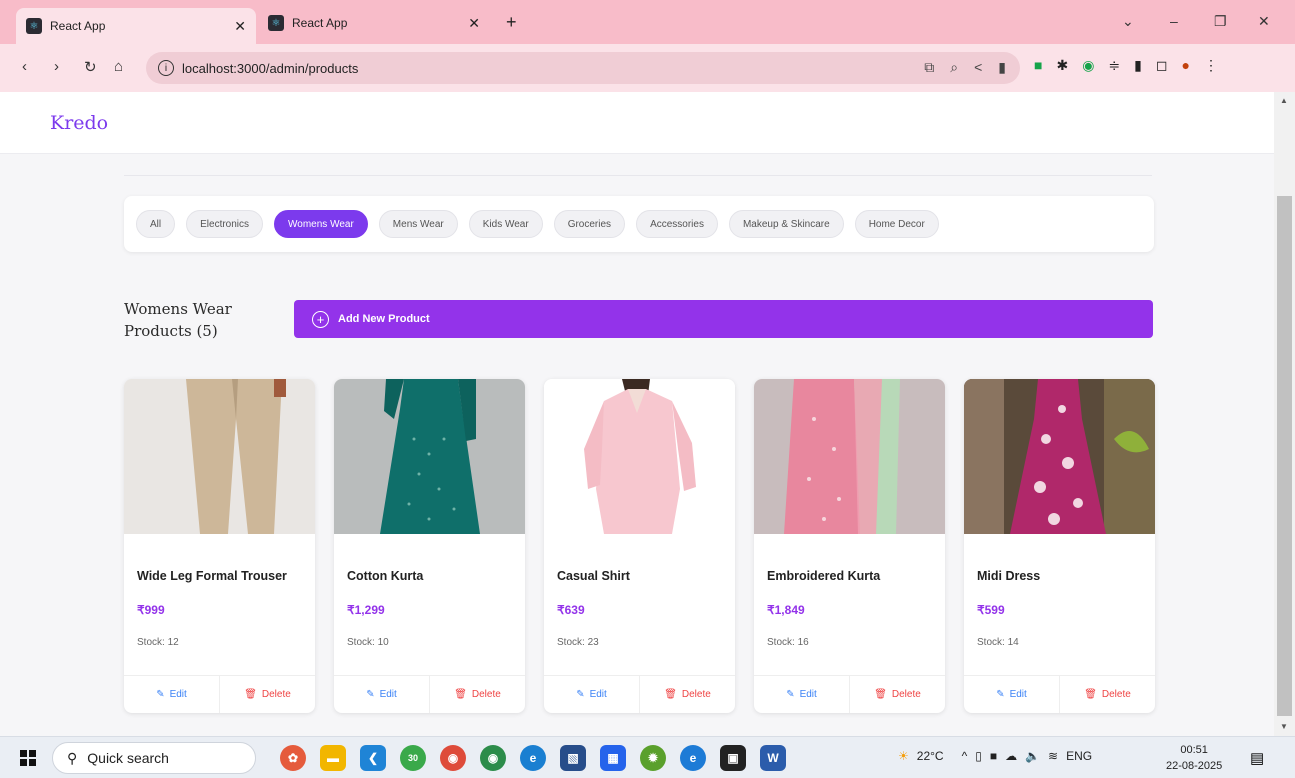 The height and width of the screenshot is (778, 1295). I want to click on tray-icon: ▯, so click(978, 756).